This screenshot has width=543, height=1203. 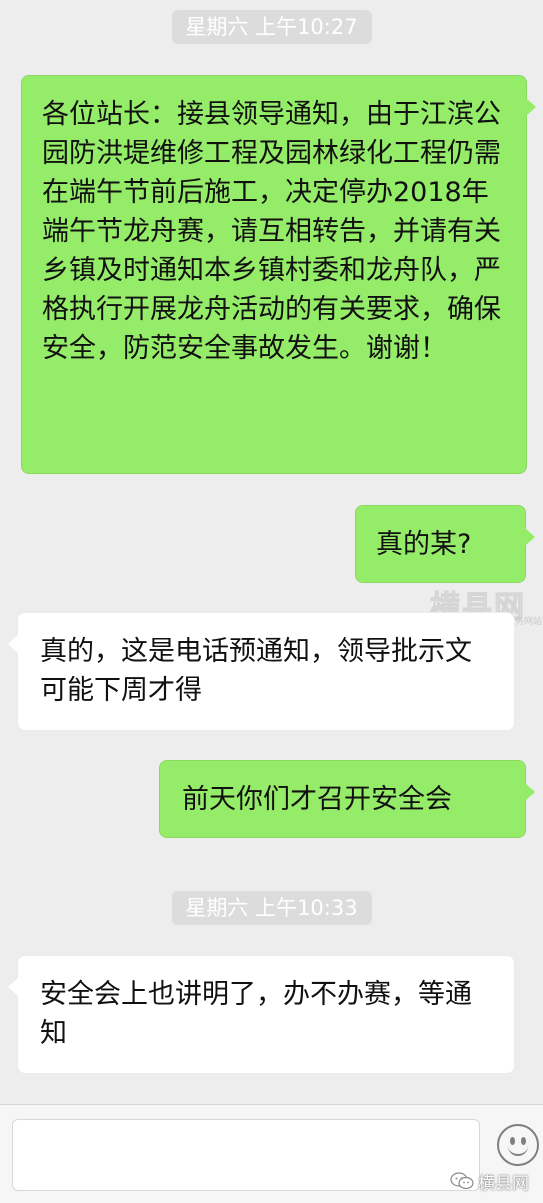 I want to click on message-text: 前天你们才召开安全会, so click(x=317, y=799).